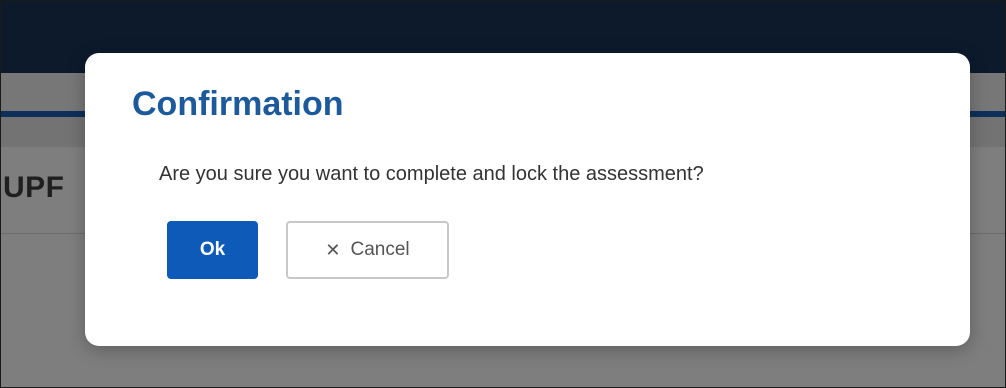 The image size is (1006, 388). What do you see at coordinates (380, 249) in the screenshot?
I see `cancel-button-label: Cancel` at bounding box center [380, 249].